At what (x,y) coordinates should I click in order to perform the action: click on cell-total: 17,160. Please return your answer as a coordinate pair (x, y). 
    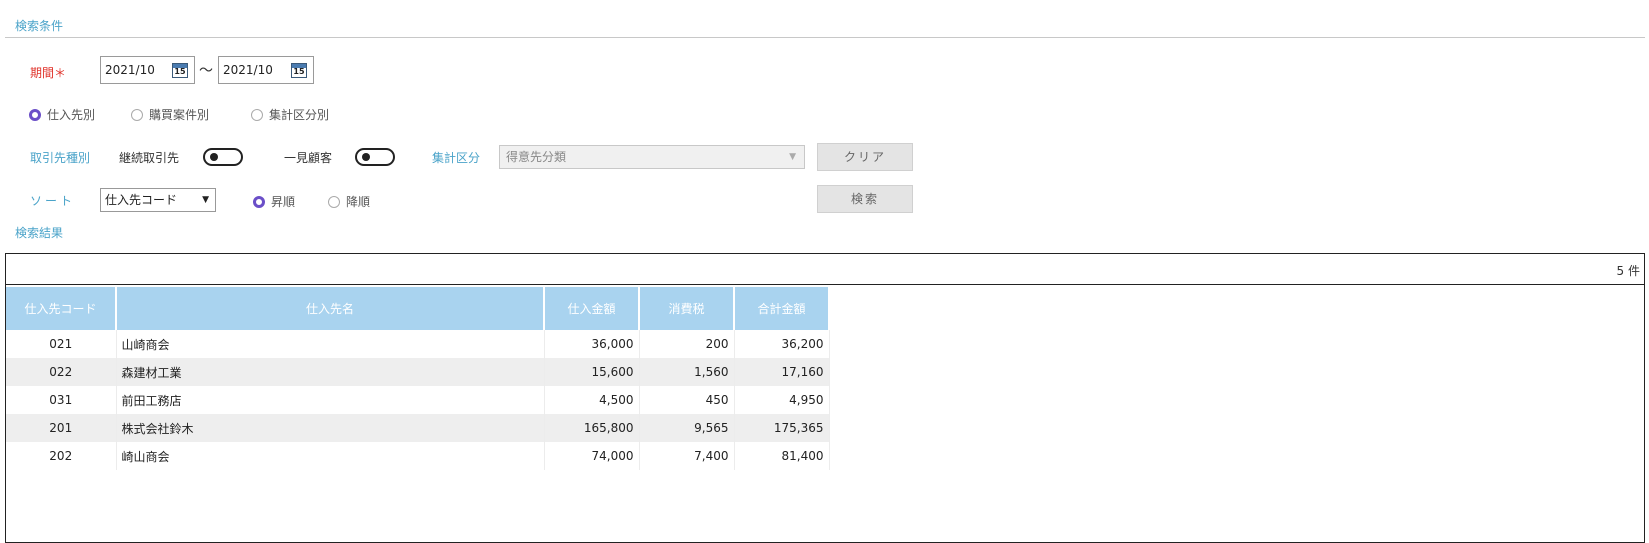
    Looking at the image, I should click on (782, 372).